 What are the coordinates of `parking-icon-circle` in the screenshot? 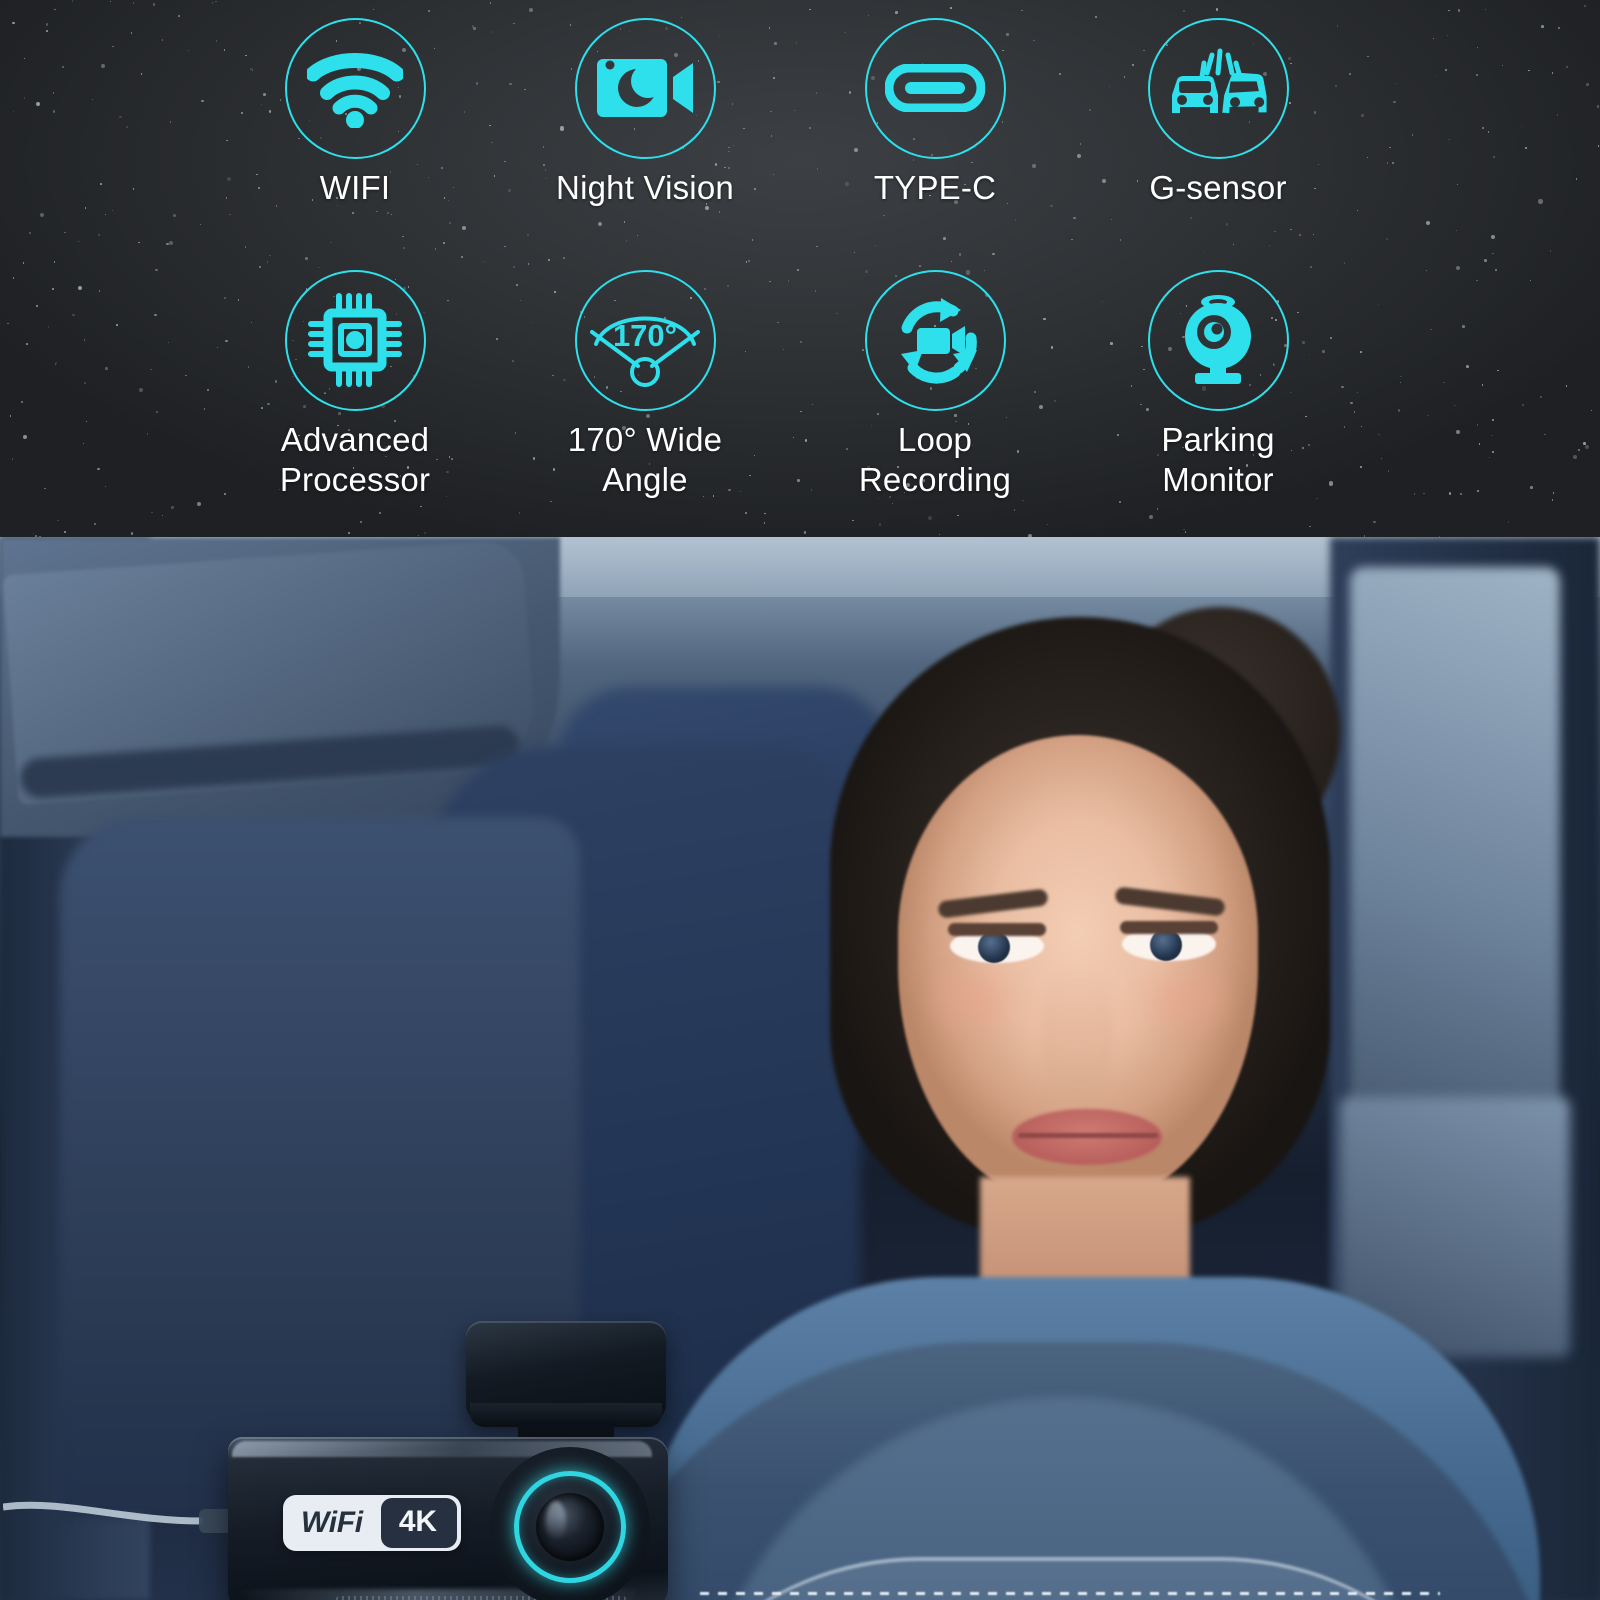 It's located at (1218, 340).